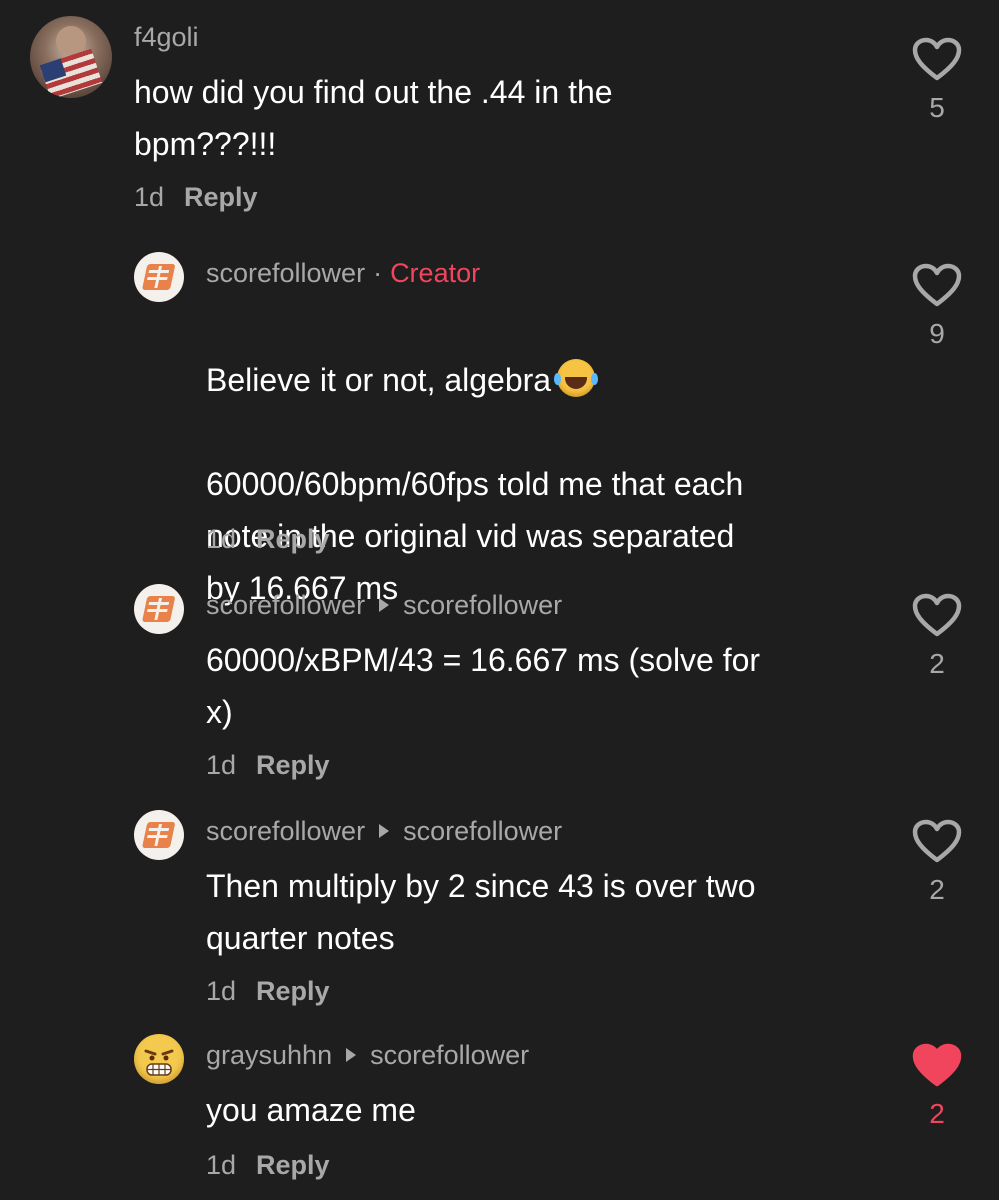  I want to click on comment-text: you amaze me, so click(311, 1110).